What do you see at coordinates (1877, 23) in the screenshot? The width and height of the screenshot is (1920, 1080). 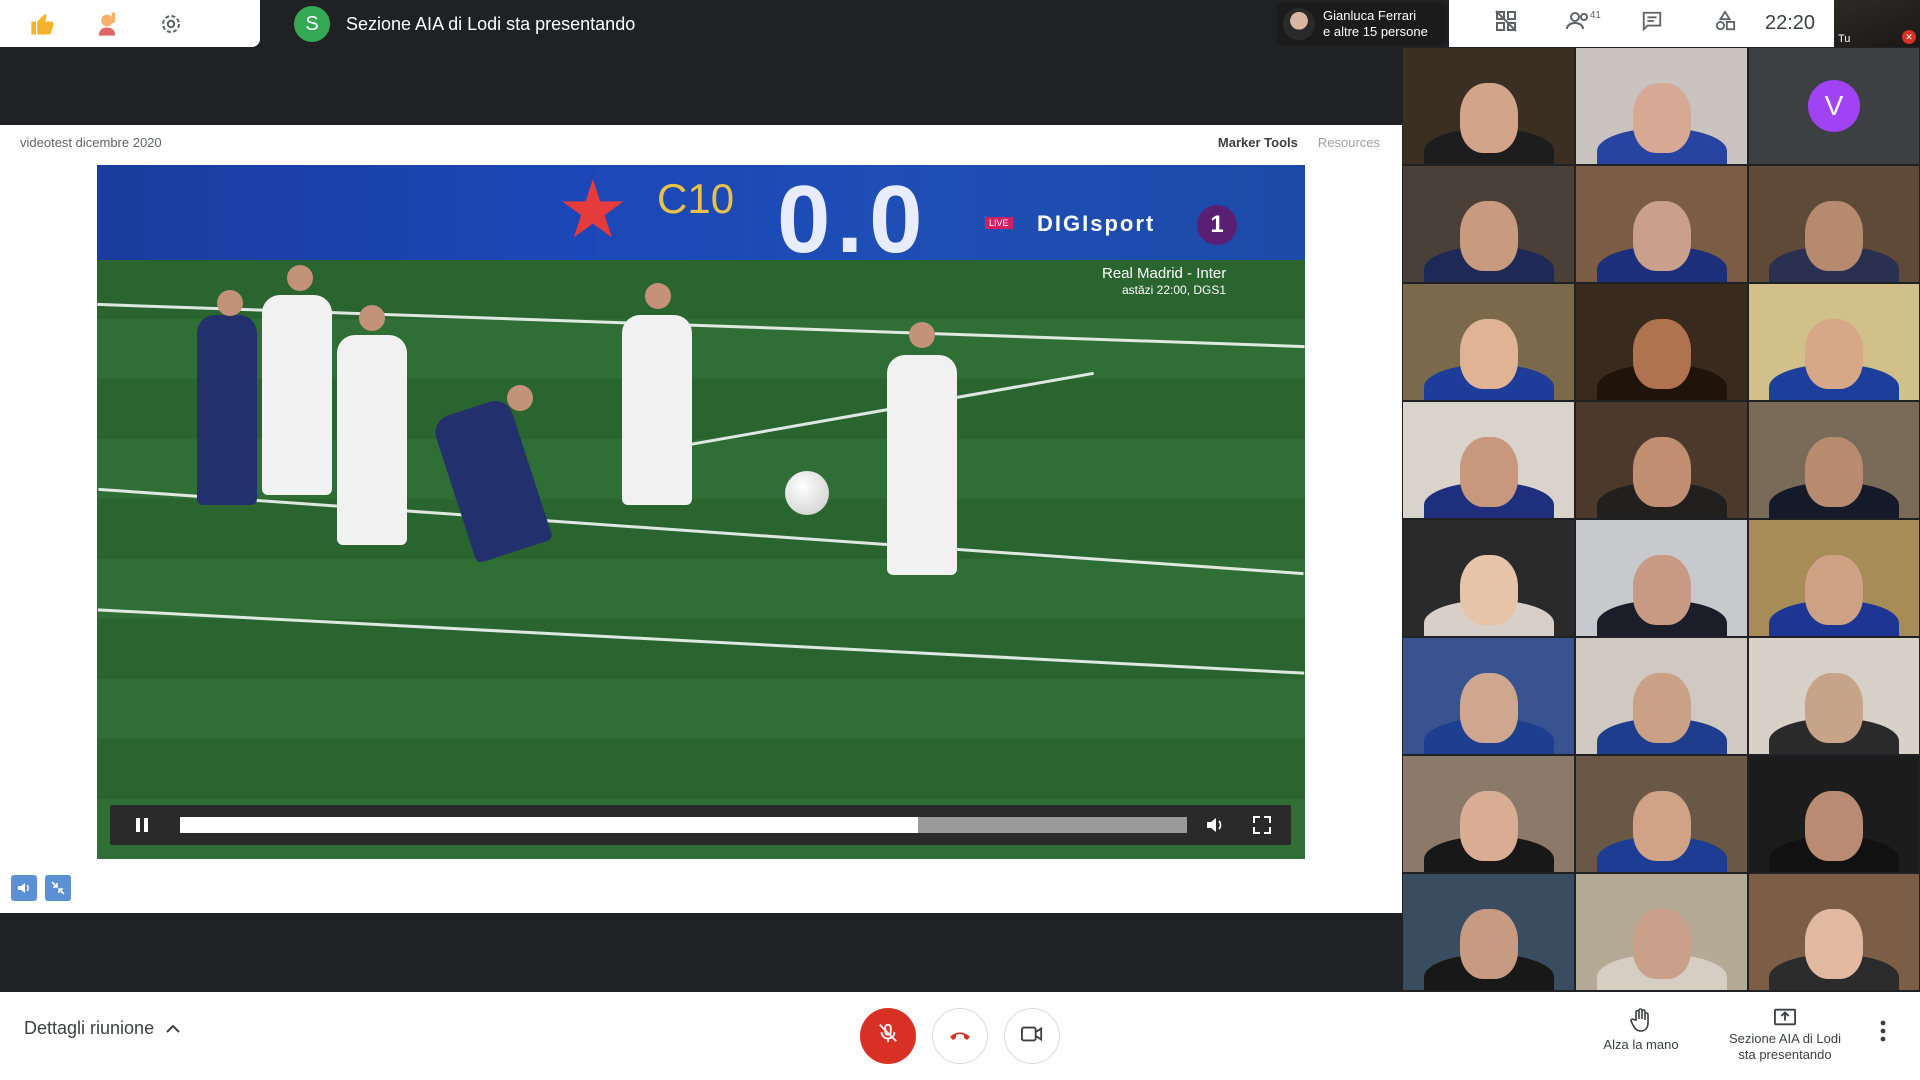 I see `self-video-tile: Tu ✕` at bounding box center [1877, 23].